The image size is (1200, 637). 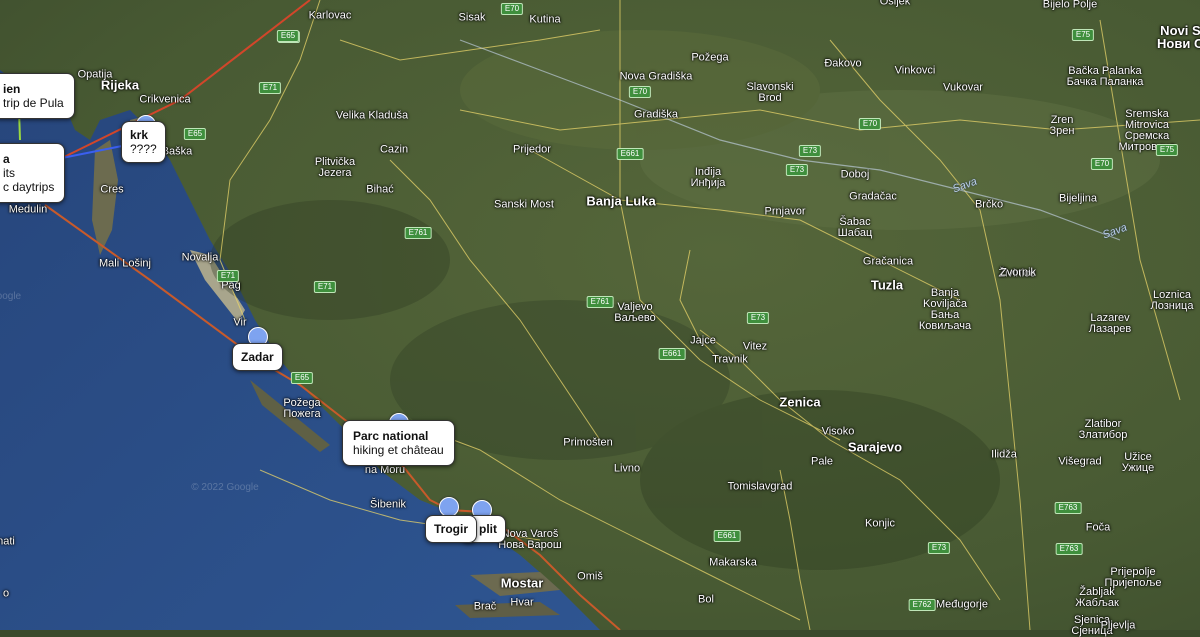 I want to click on place-label: Makarska, so click(x=733, y=562).